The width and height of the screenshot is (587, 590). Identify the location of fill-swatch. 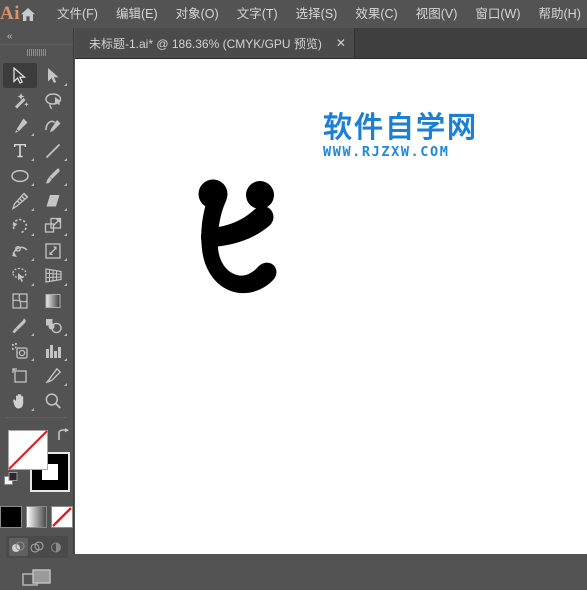
(28, 450).